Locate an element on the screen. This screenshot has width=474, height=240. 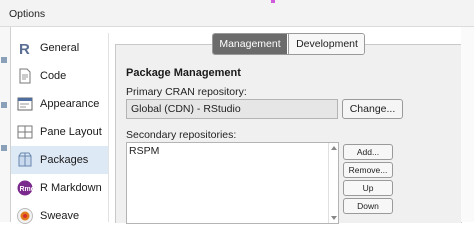
sidebar-item-general: R General is located at coordinates (59, 48).